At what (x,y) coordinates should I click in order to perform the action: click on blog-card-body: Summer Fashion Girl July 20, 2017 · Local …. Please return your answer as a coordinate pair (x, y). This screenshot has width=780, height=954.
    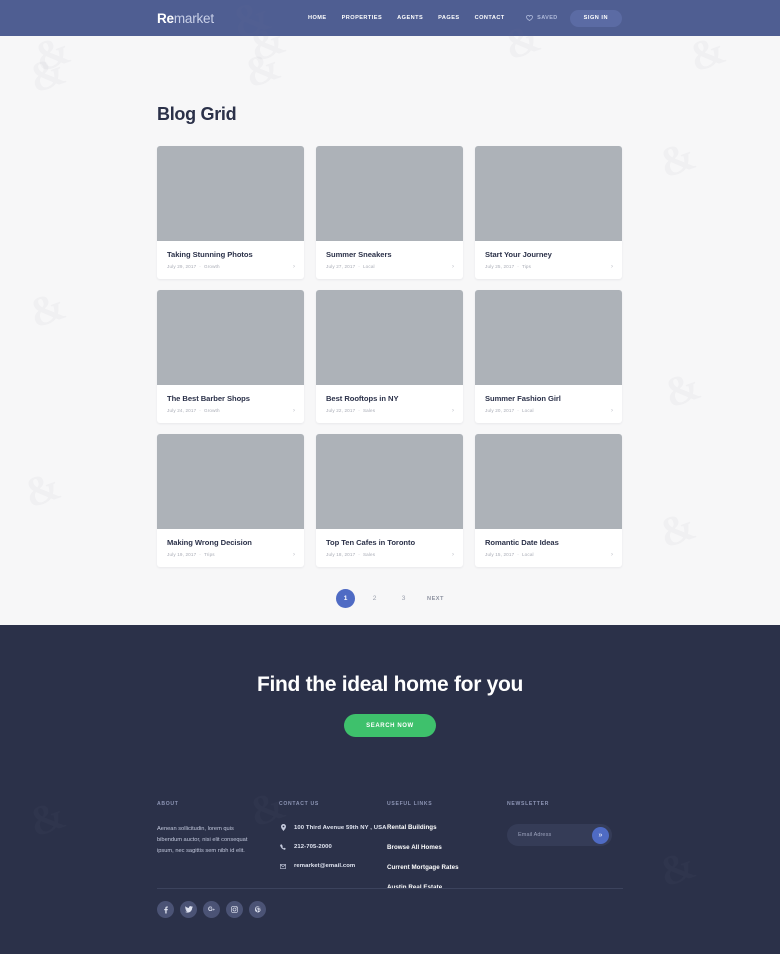
    Looking at the image, I should click on (548, 404).